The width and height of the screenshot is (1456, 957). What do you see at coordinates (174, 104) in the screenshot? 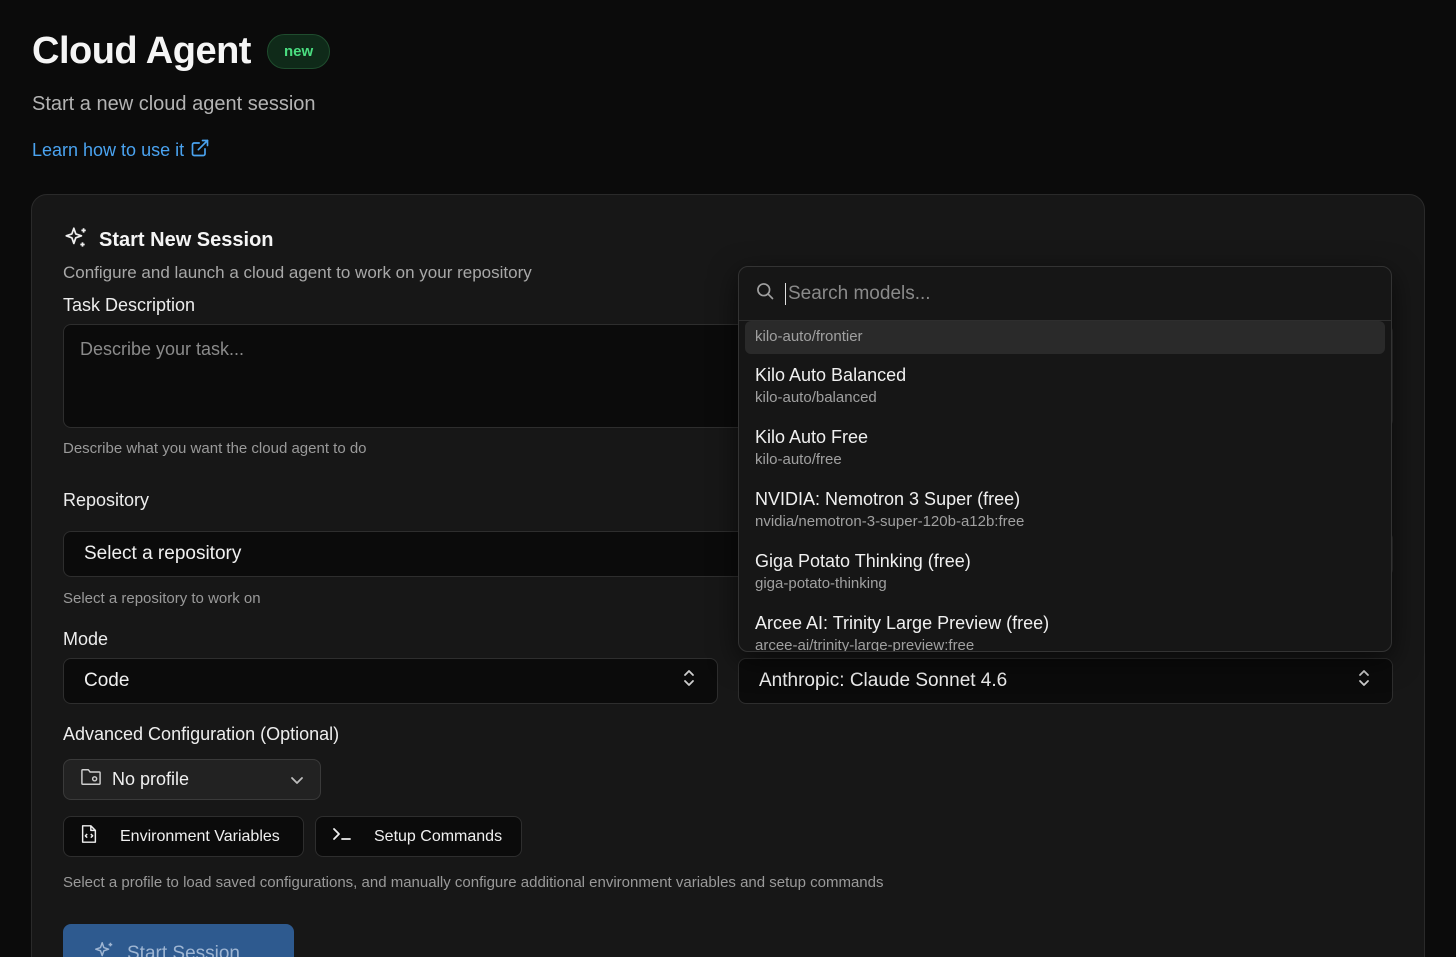
I see `page-subtitle: Start a new cloud agent session` at bounding box center [174, 104].